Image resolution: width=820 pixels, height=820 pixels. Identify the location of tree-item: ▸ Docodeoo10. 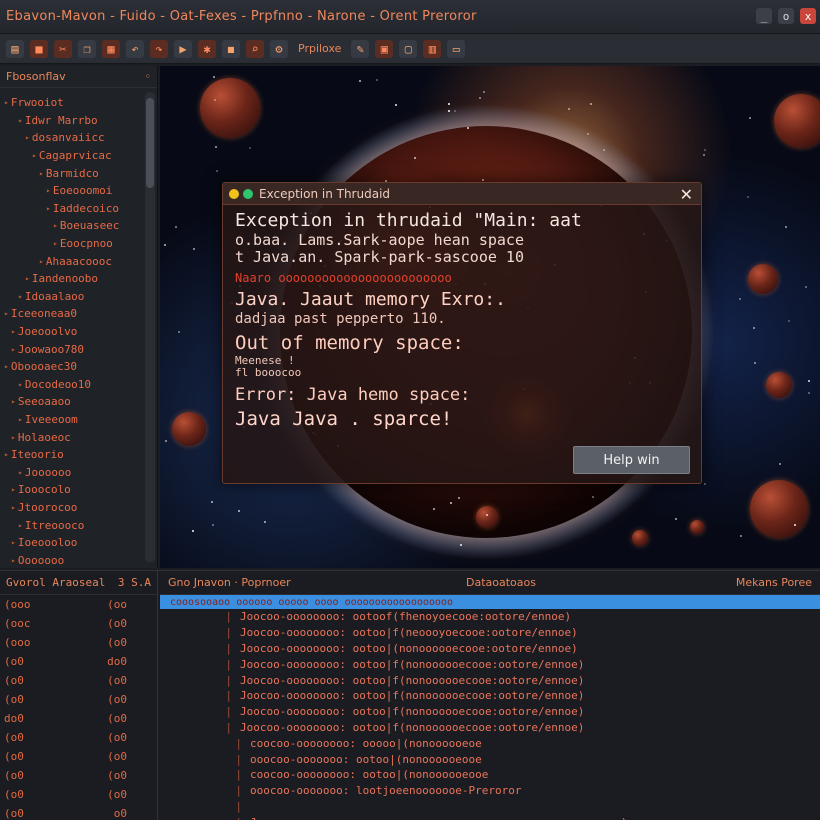
(78, 385).